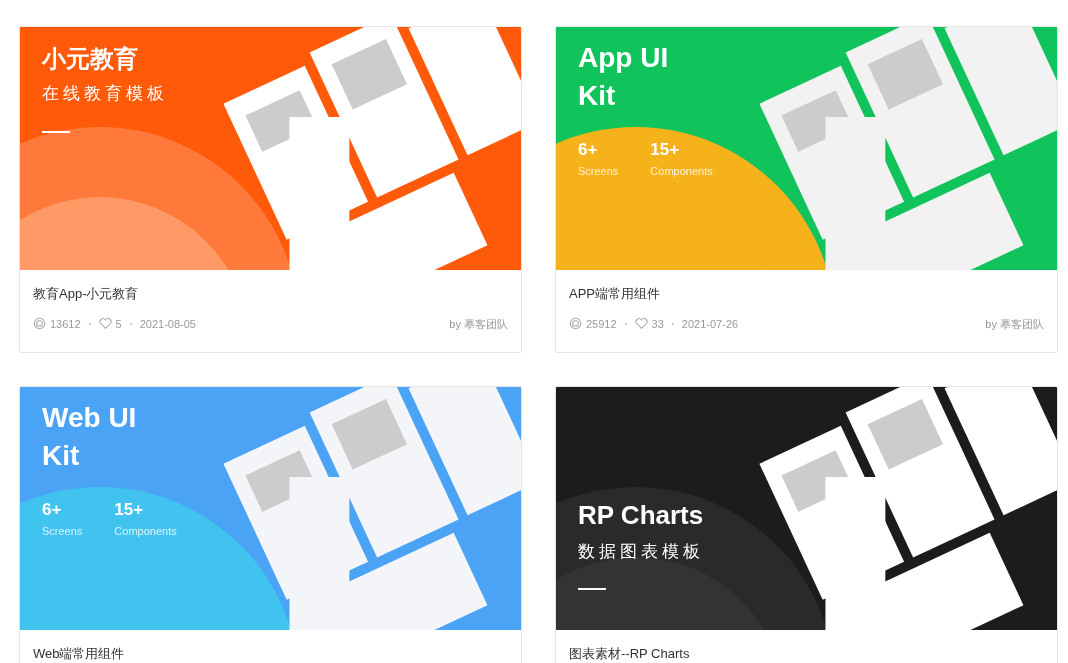  I want to click on card-title: 教育App-小元教育, so click(86, 294).